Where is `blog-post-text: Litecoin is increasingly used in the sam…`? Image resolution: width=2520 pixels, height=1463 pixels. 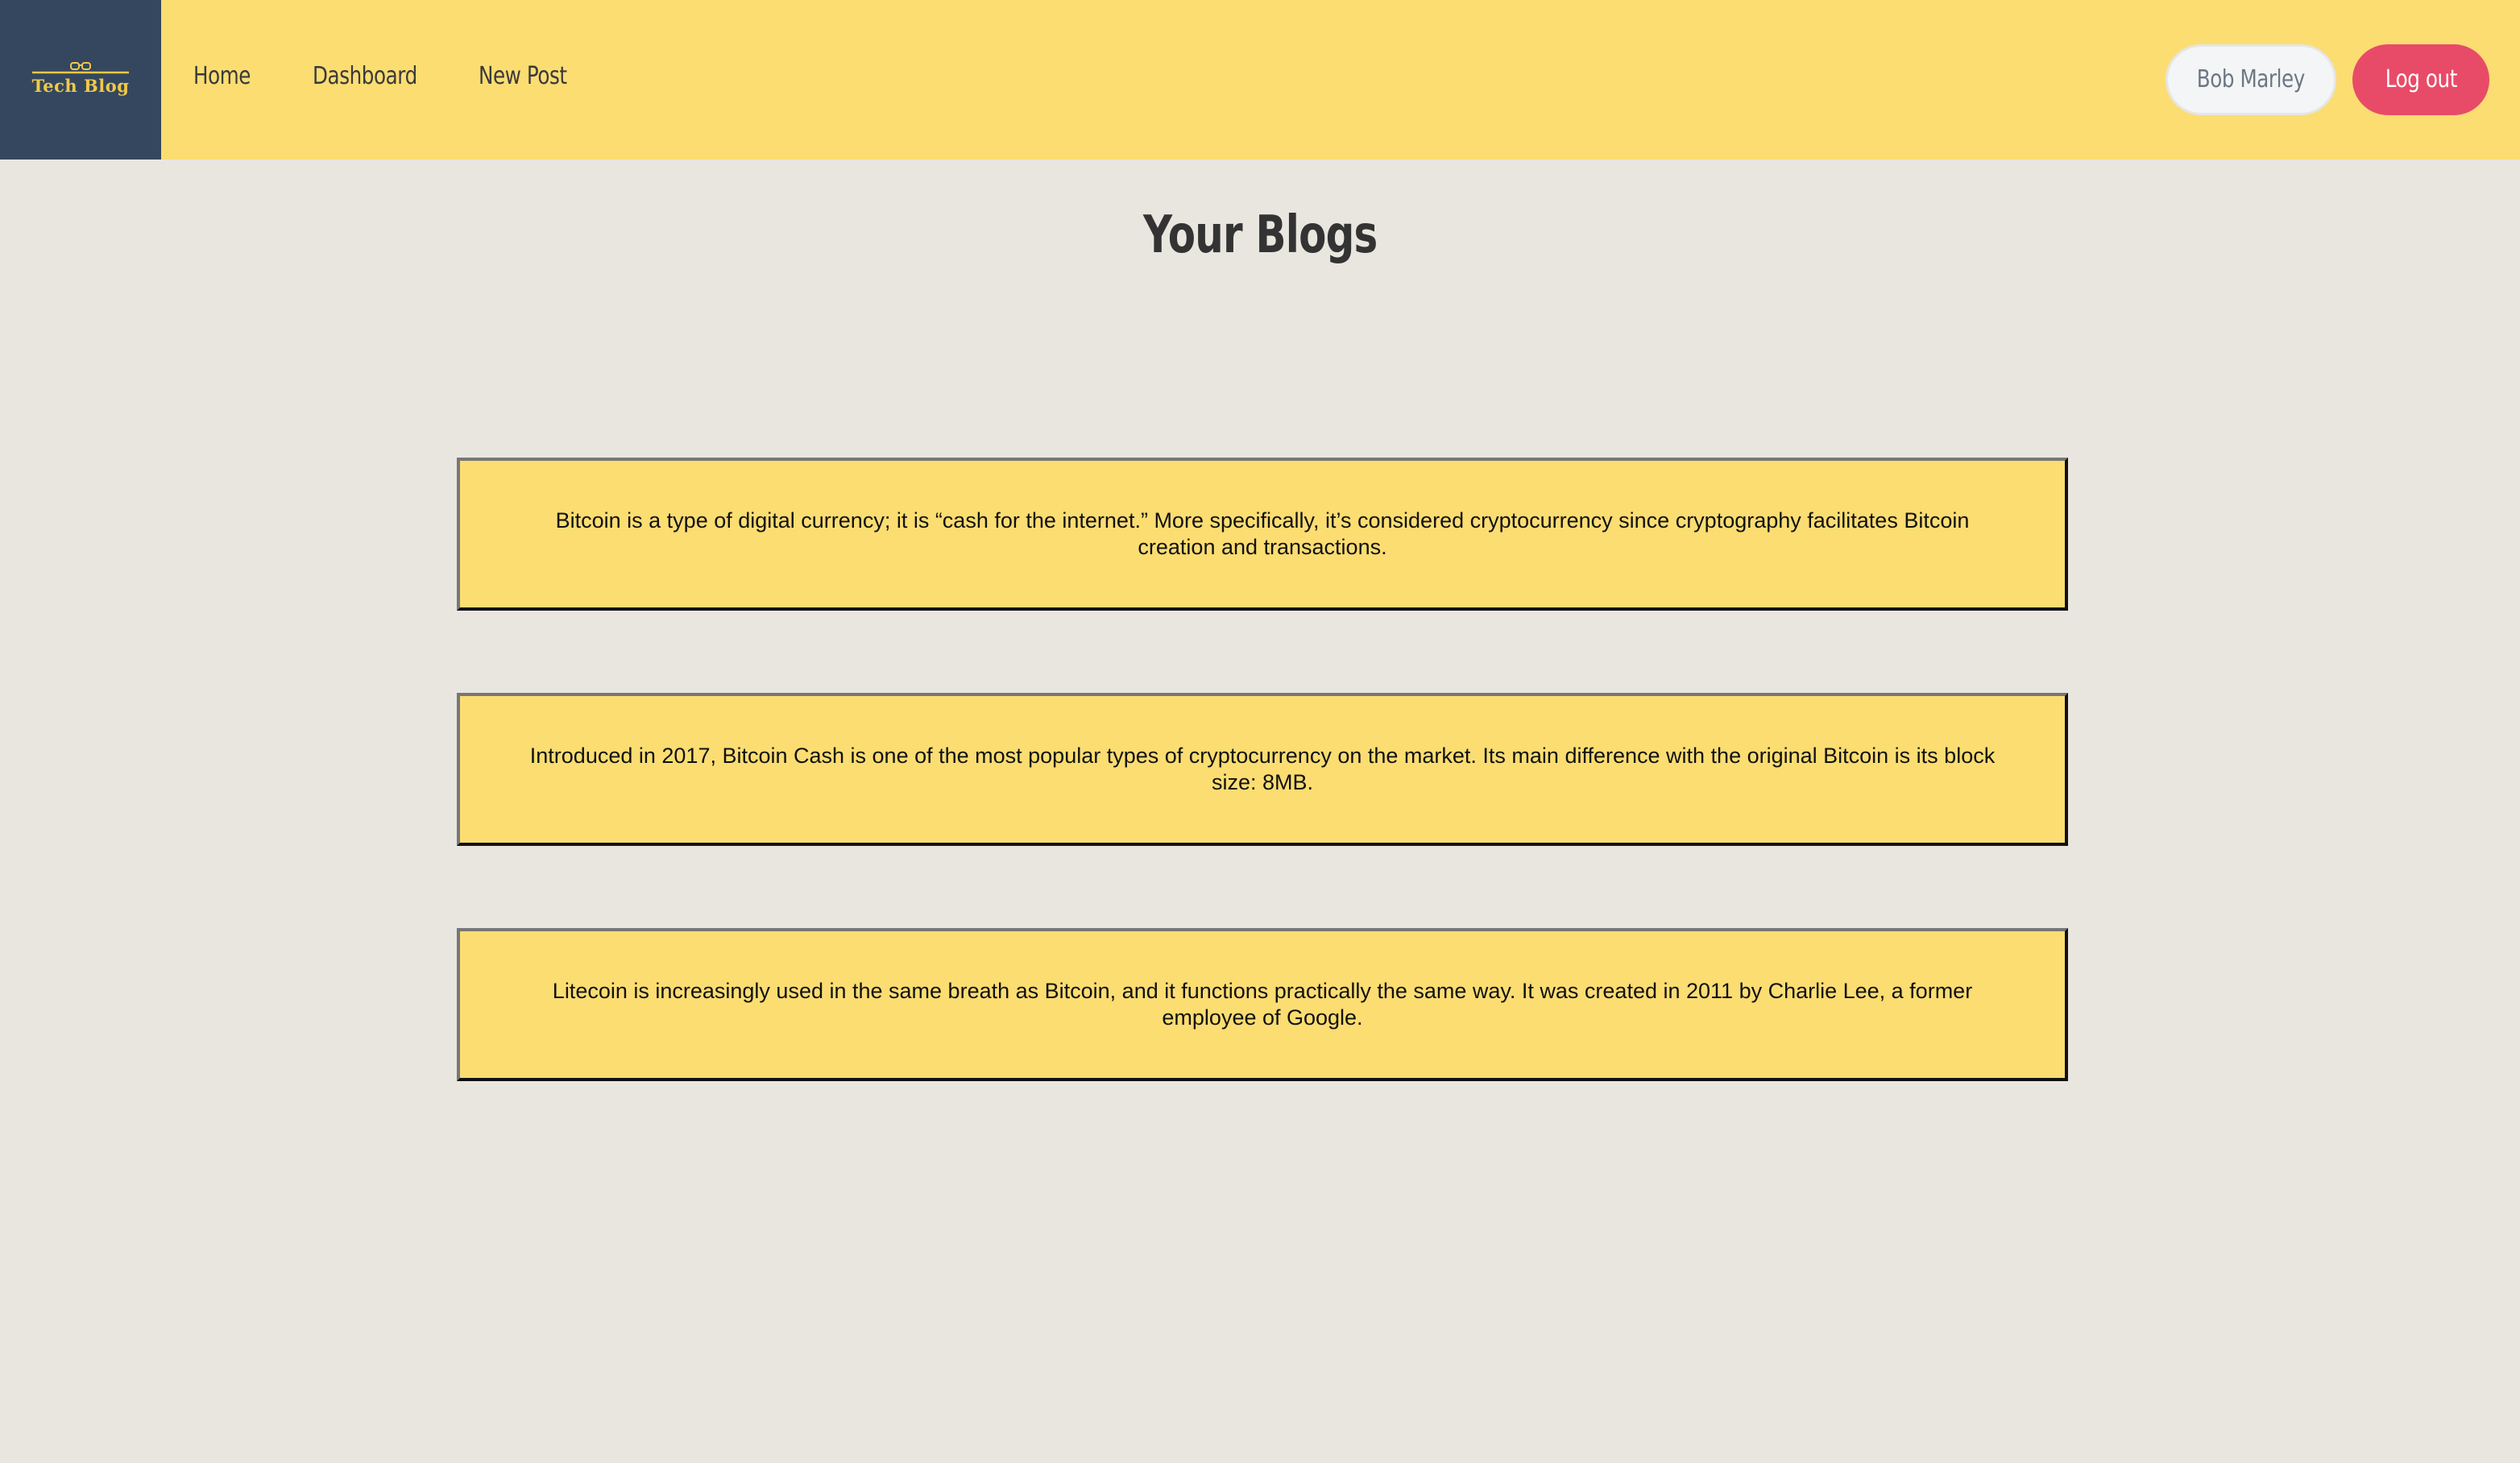 blog-post-text: Litecoin is increasingly used in the sam… is located at coordinates (1262, 1004).